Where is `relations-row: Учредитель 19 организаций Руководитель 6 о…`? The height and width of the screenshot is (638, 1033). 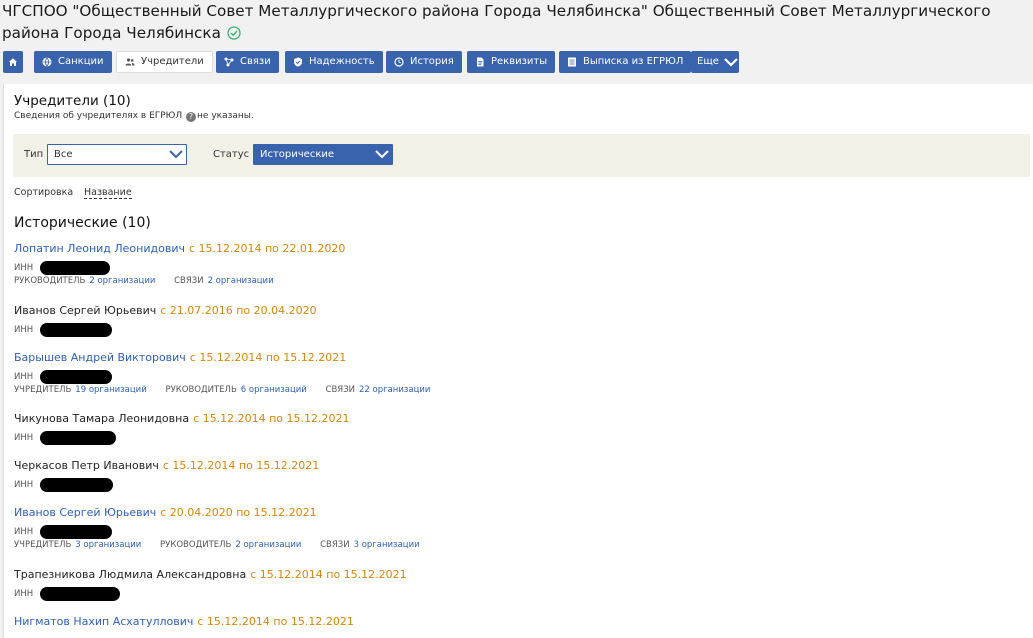
relations-row: Учредитель 19 организаций Руководитель 6 о… is located at coordinates (514, 390).